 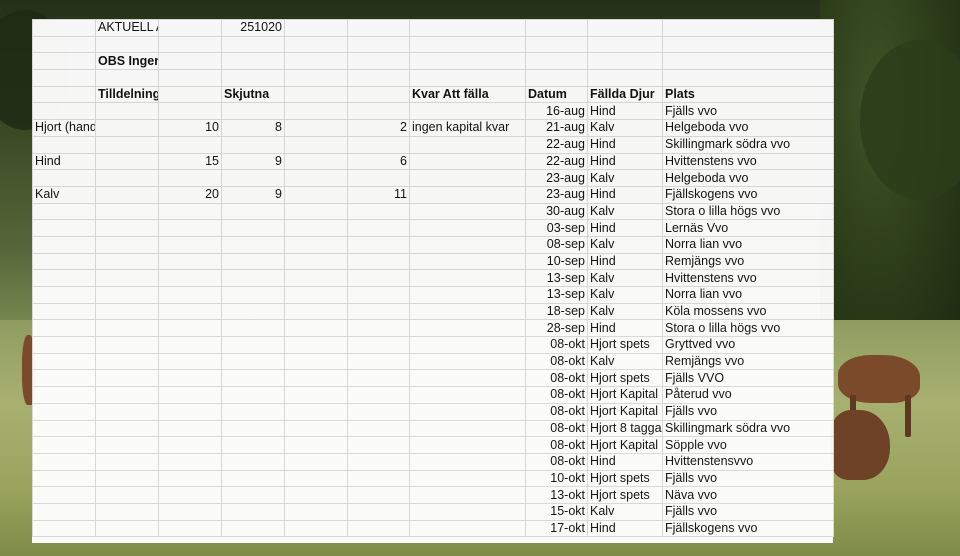 I want to click on sheet-cell: Kvar Att fälla, so click(x=467, y=94).